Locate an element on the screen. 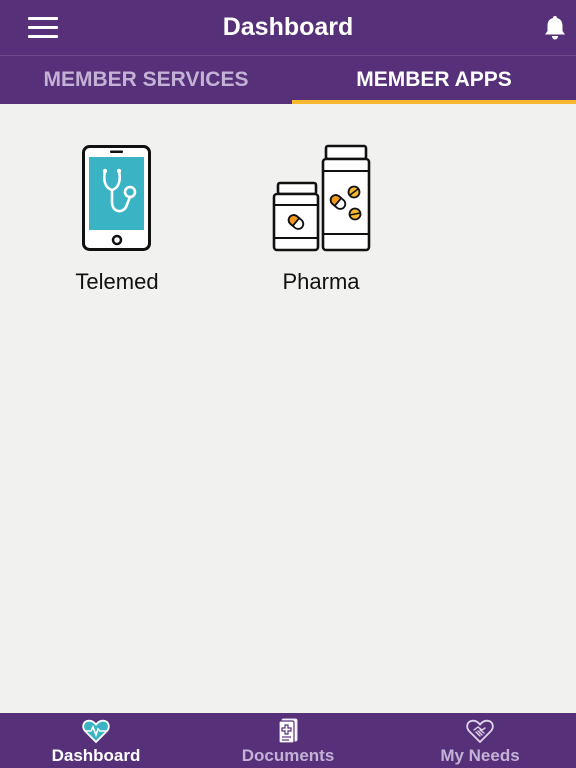 The width and height of the screenshot is (576, 768). nav-my-needs: My Needs is located at coordinates (480, 740).